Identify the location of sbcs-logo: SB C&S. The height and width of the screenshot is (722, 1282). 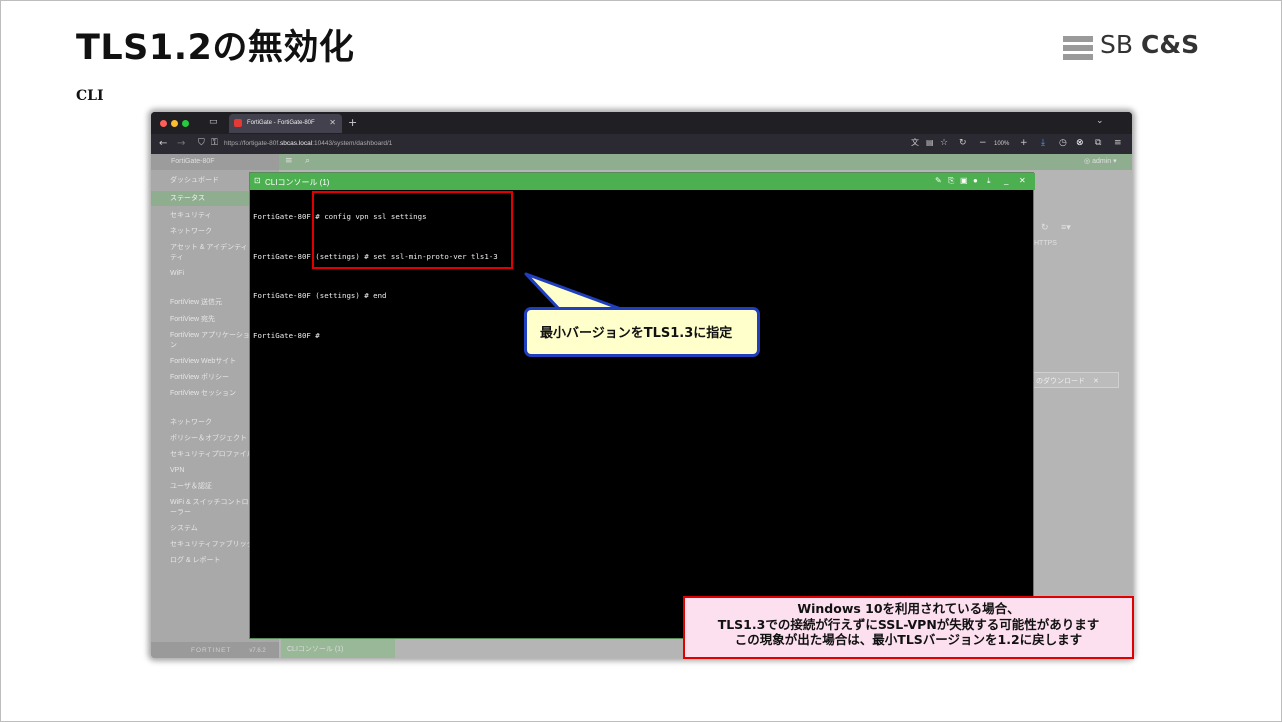
(1133, 46).